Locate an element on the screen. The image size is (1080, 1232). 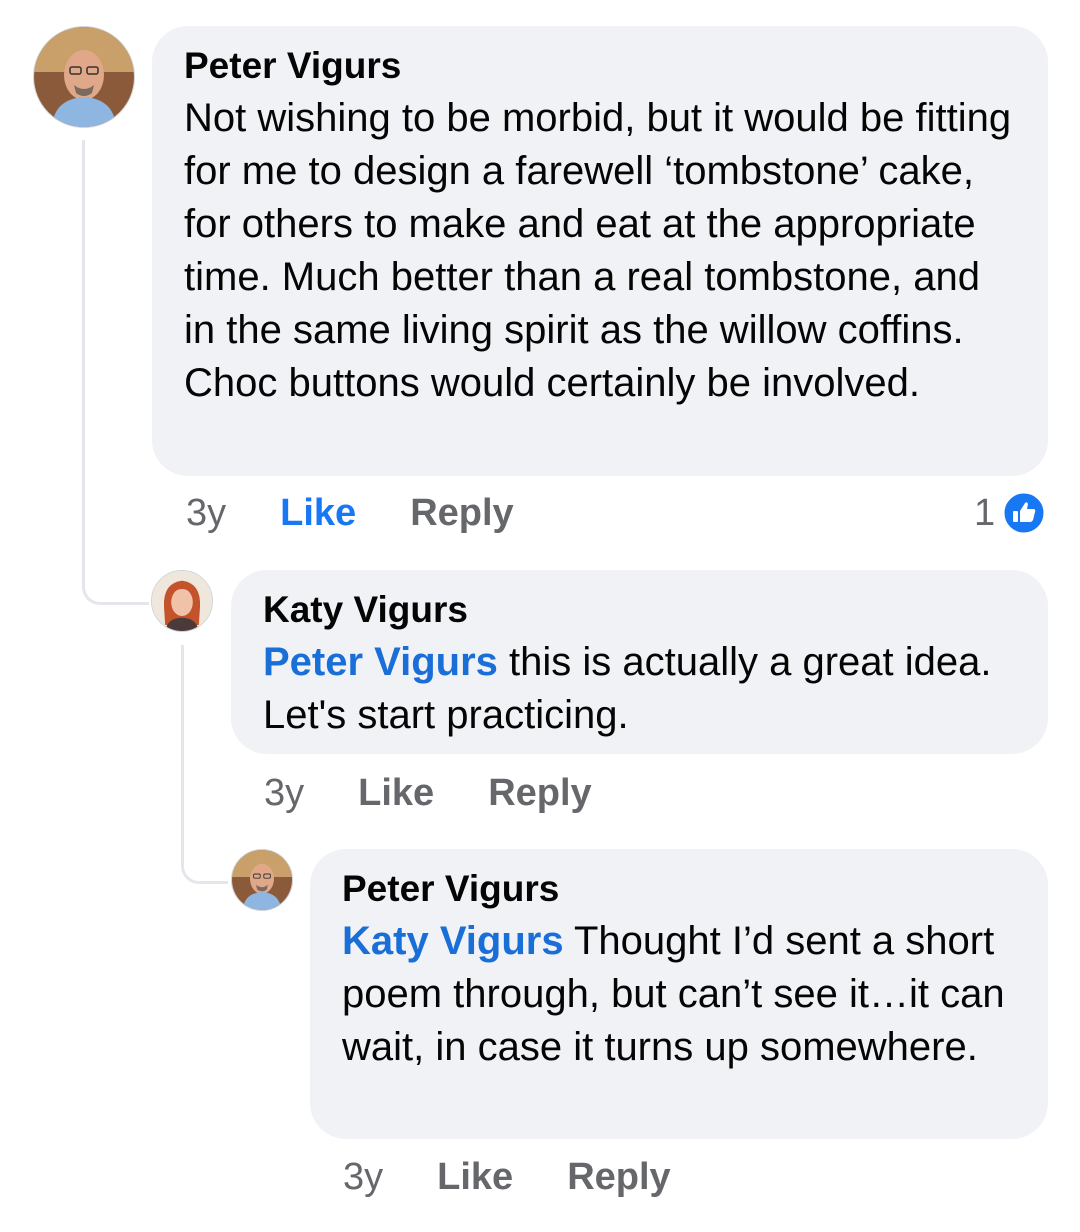
avatar-katy-vigurs is located at coordinates (182, 601).